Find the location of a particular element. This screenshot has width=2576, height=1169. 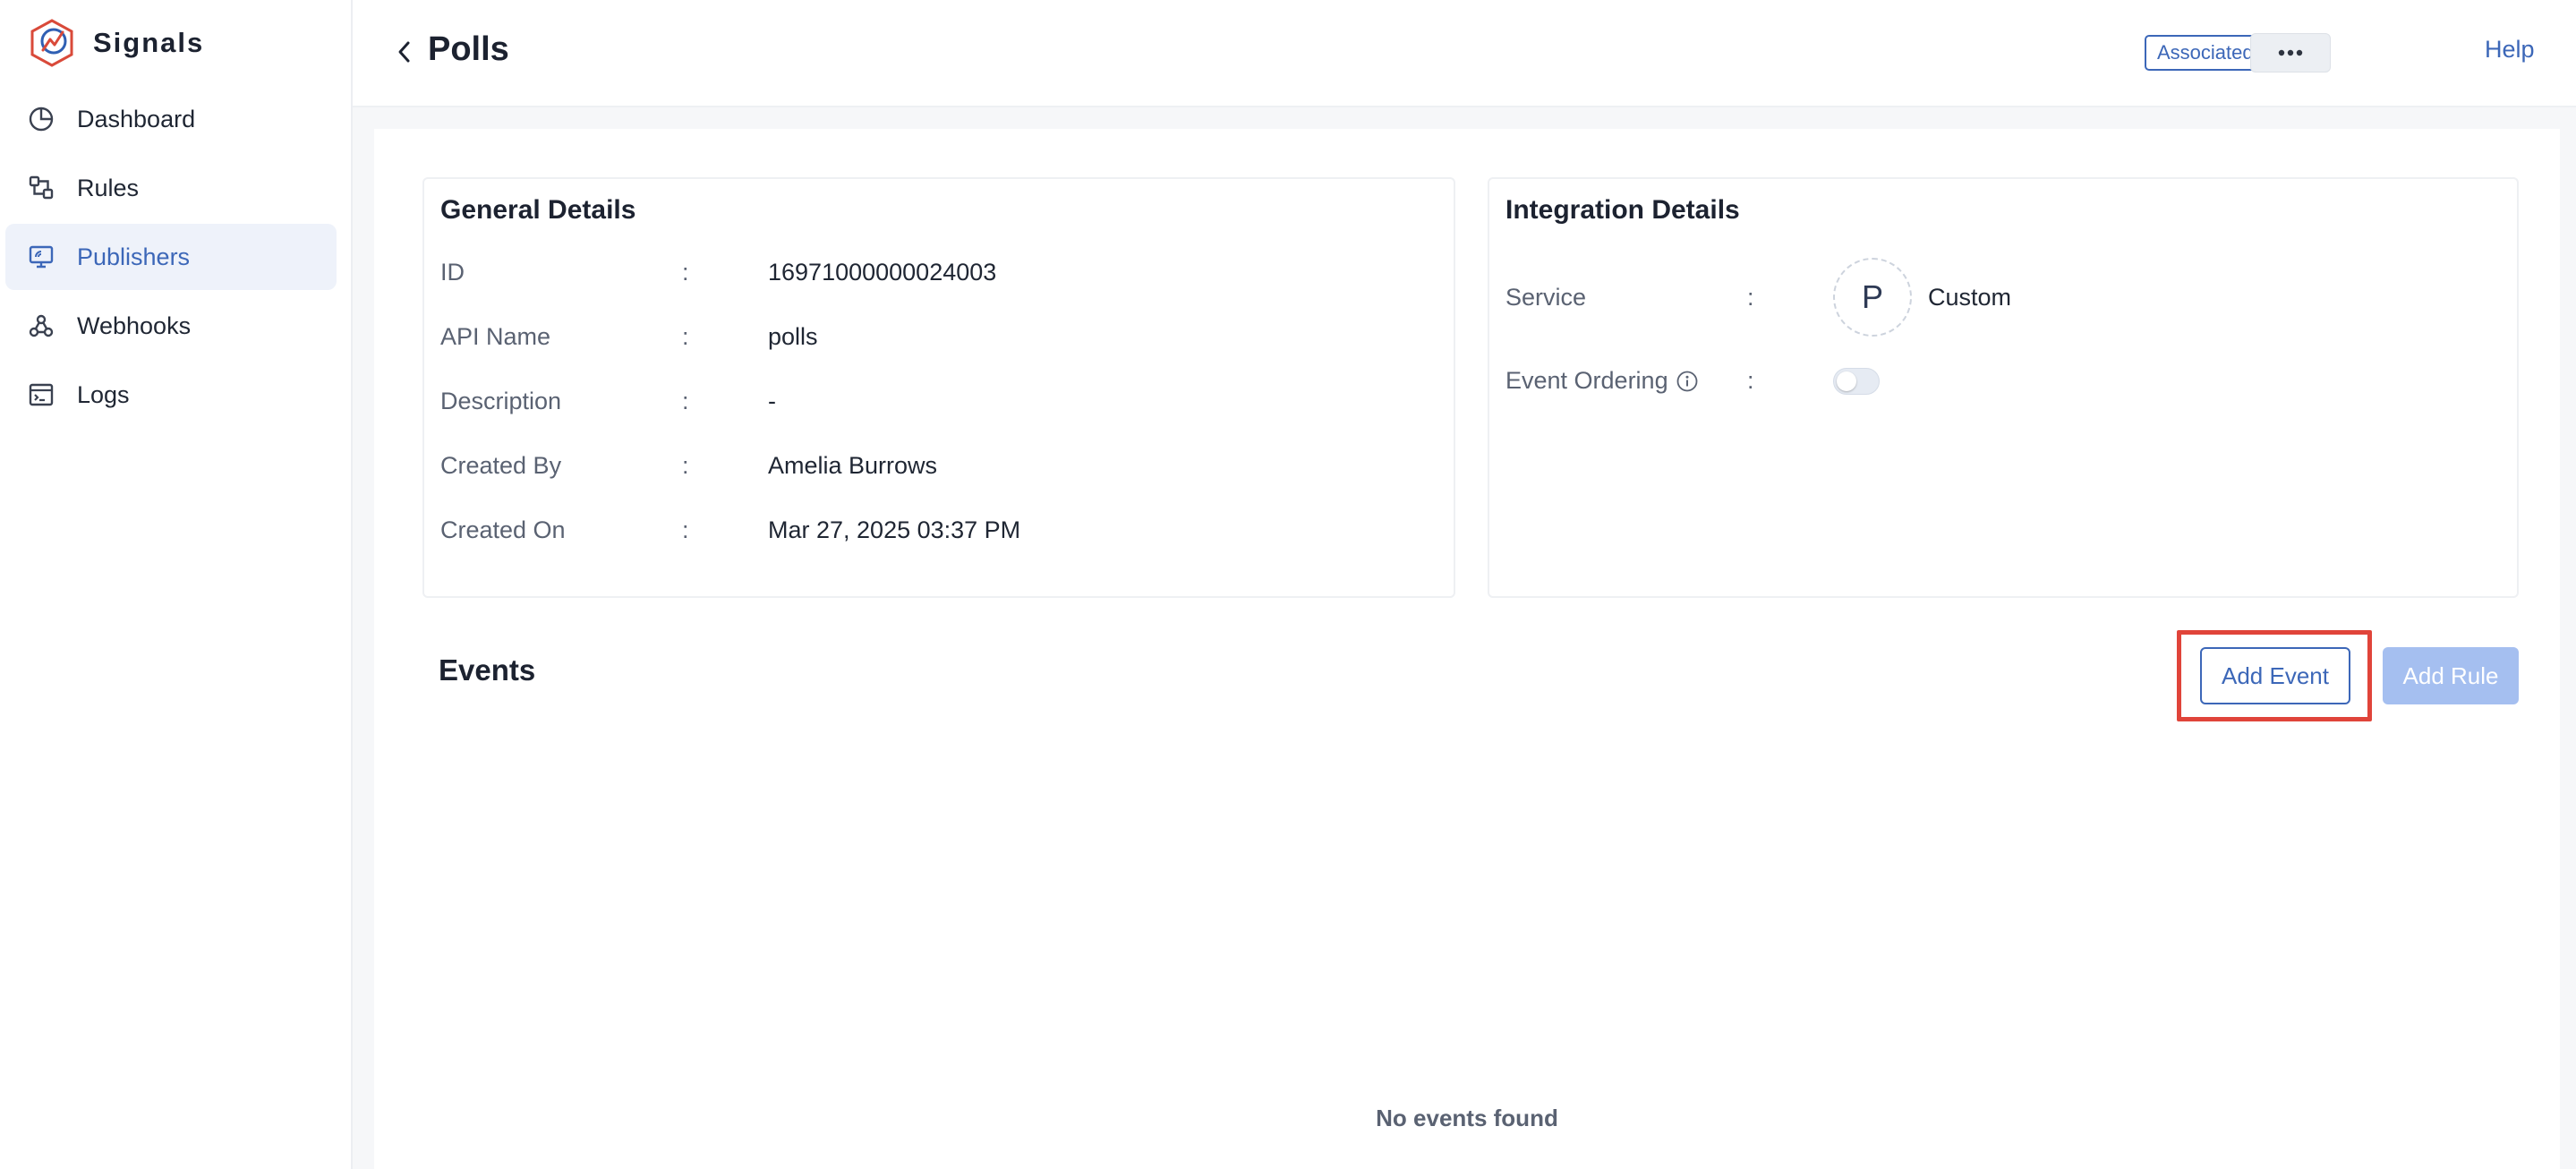

page-title: Polls is located at coordinates (468, 49).